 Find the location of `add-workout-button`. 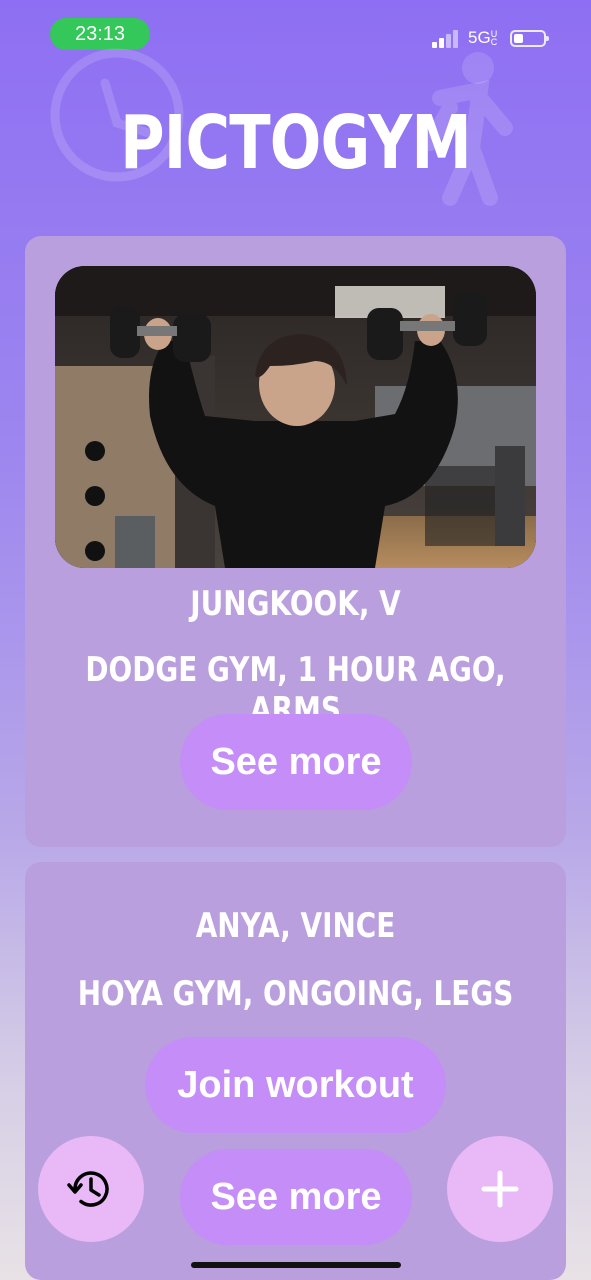

add-workout-button is located at coordinates (500, 1189).